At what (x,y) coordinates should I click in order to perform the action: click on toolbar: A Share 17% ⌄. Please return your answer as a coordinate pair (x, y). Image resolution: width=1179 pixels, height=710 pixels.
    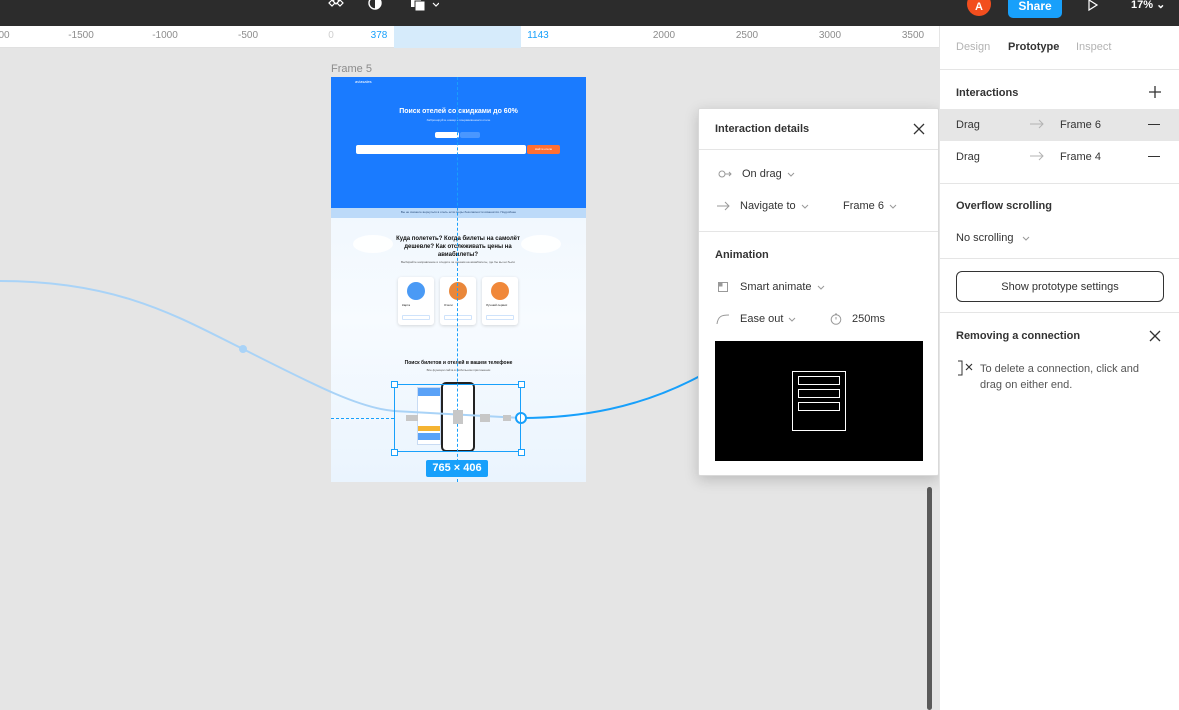
    Looking at the image, I should click on (589, 13).